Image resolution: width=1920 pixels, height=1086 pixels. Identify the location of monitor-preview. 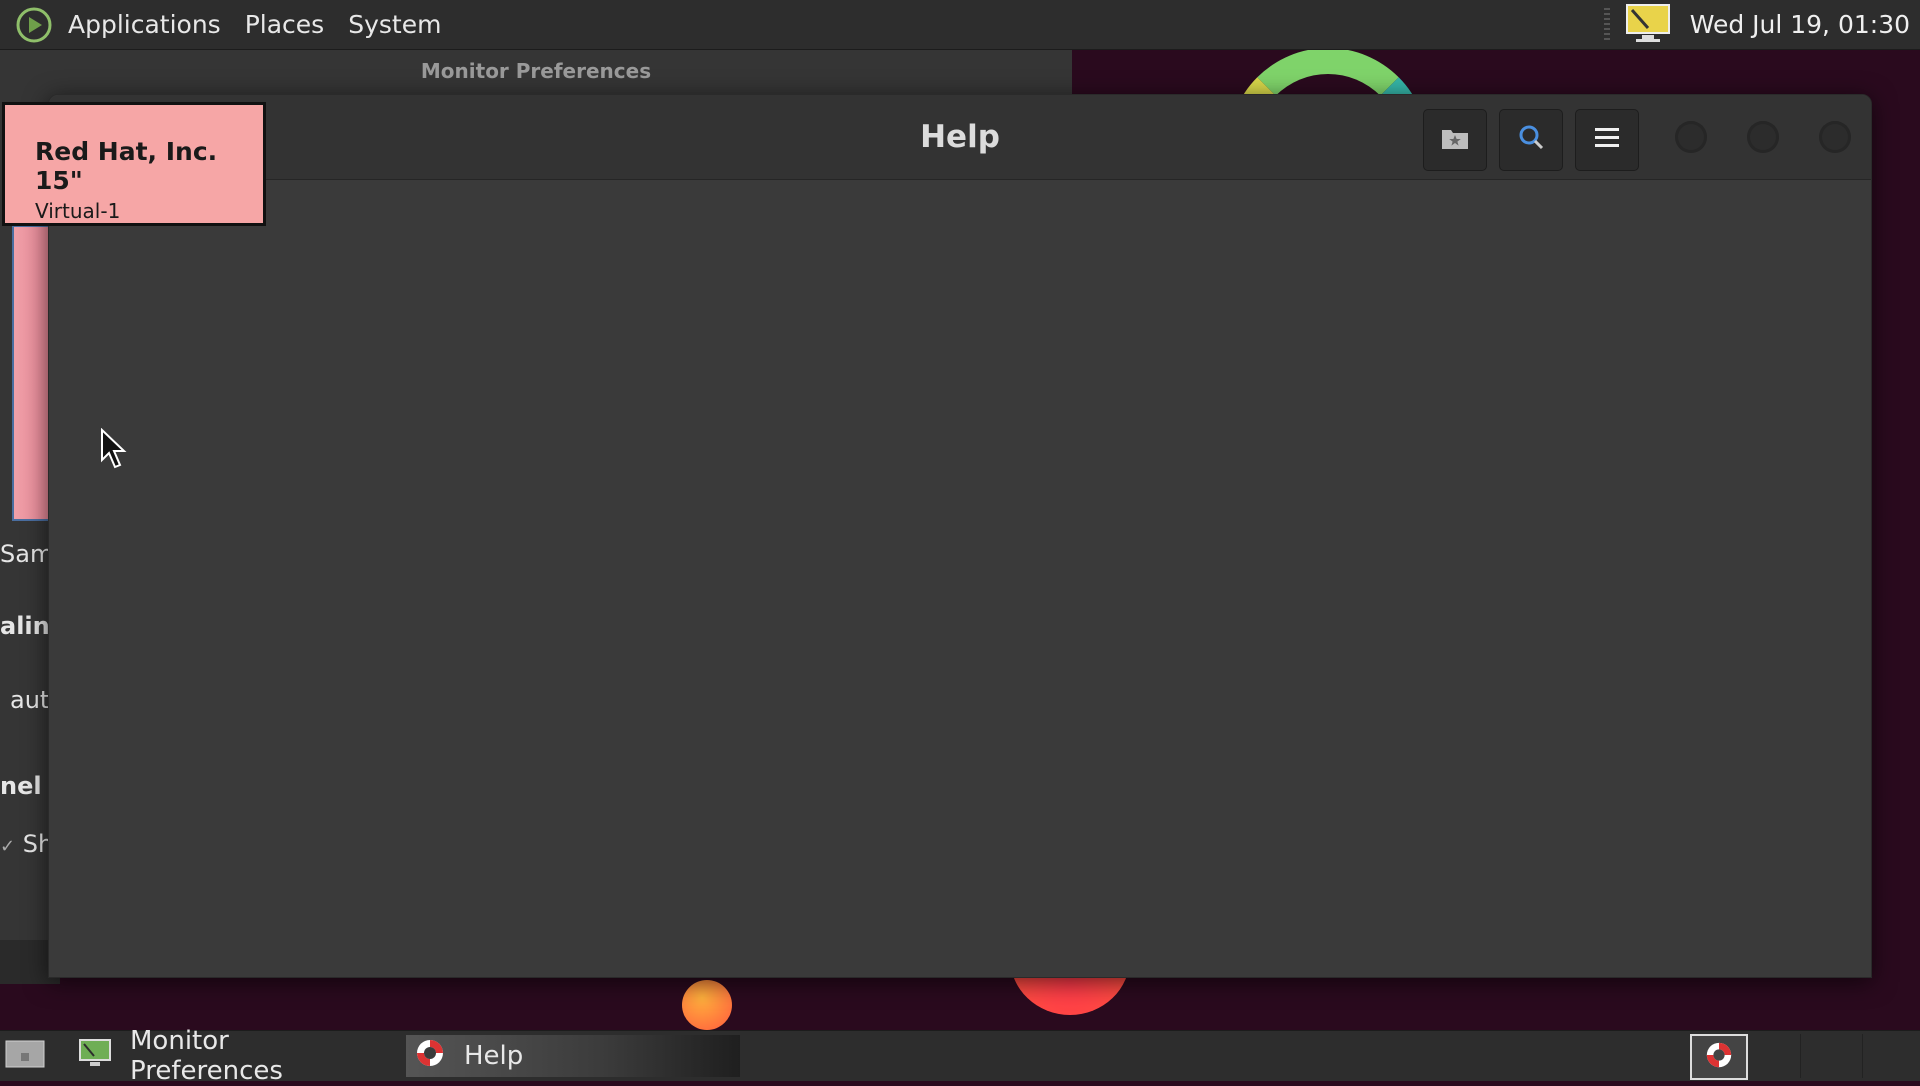
(32, 373).